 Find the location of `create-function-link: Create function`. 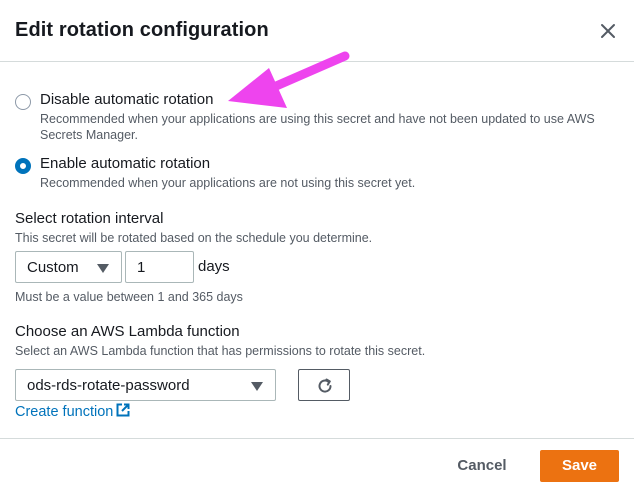

create-function-link: Create function is located at coordinates (73, 411).